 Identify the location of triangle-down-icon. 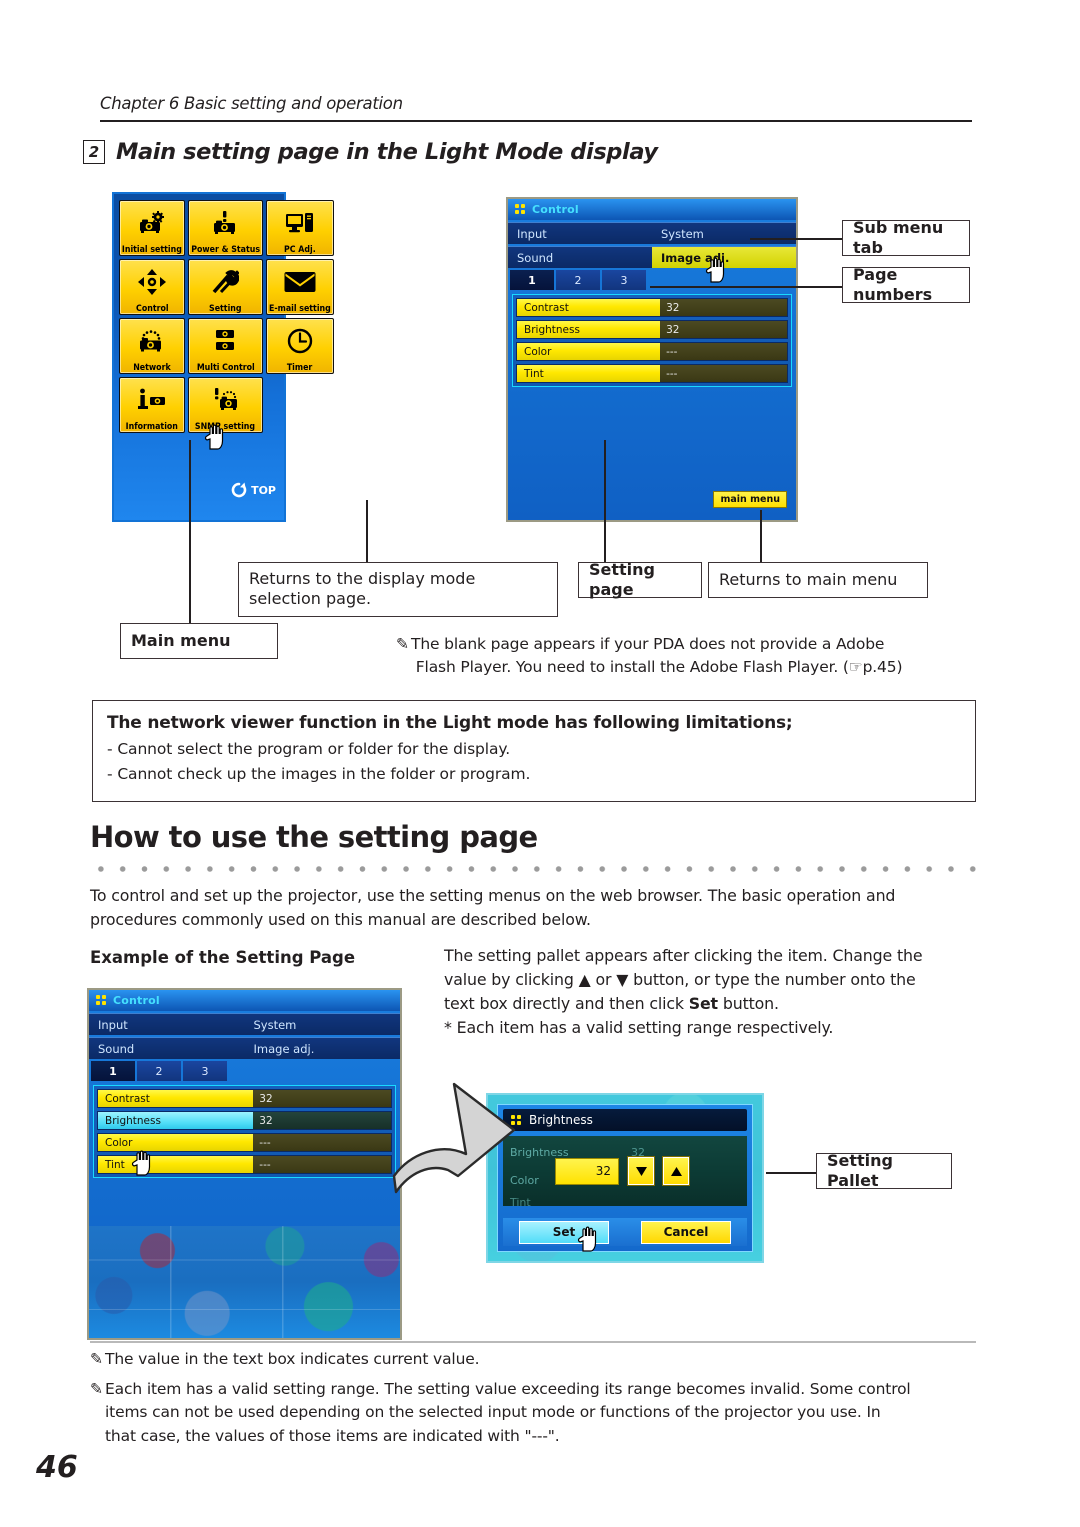
(641, 1171).